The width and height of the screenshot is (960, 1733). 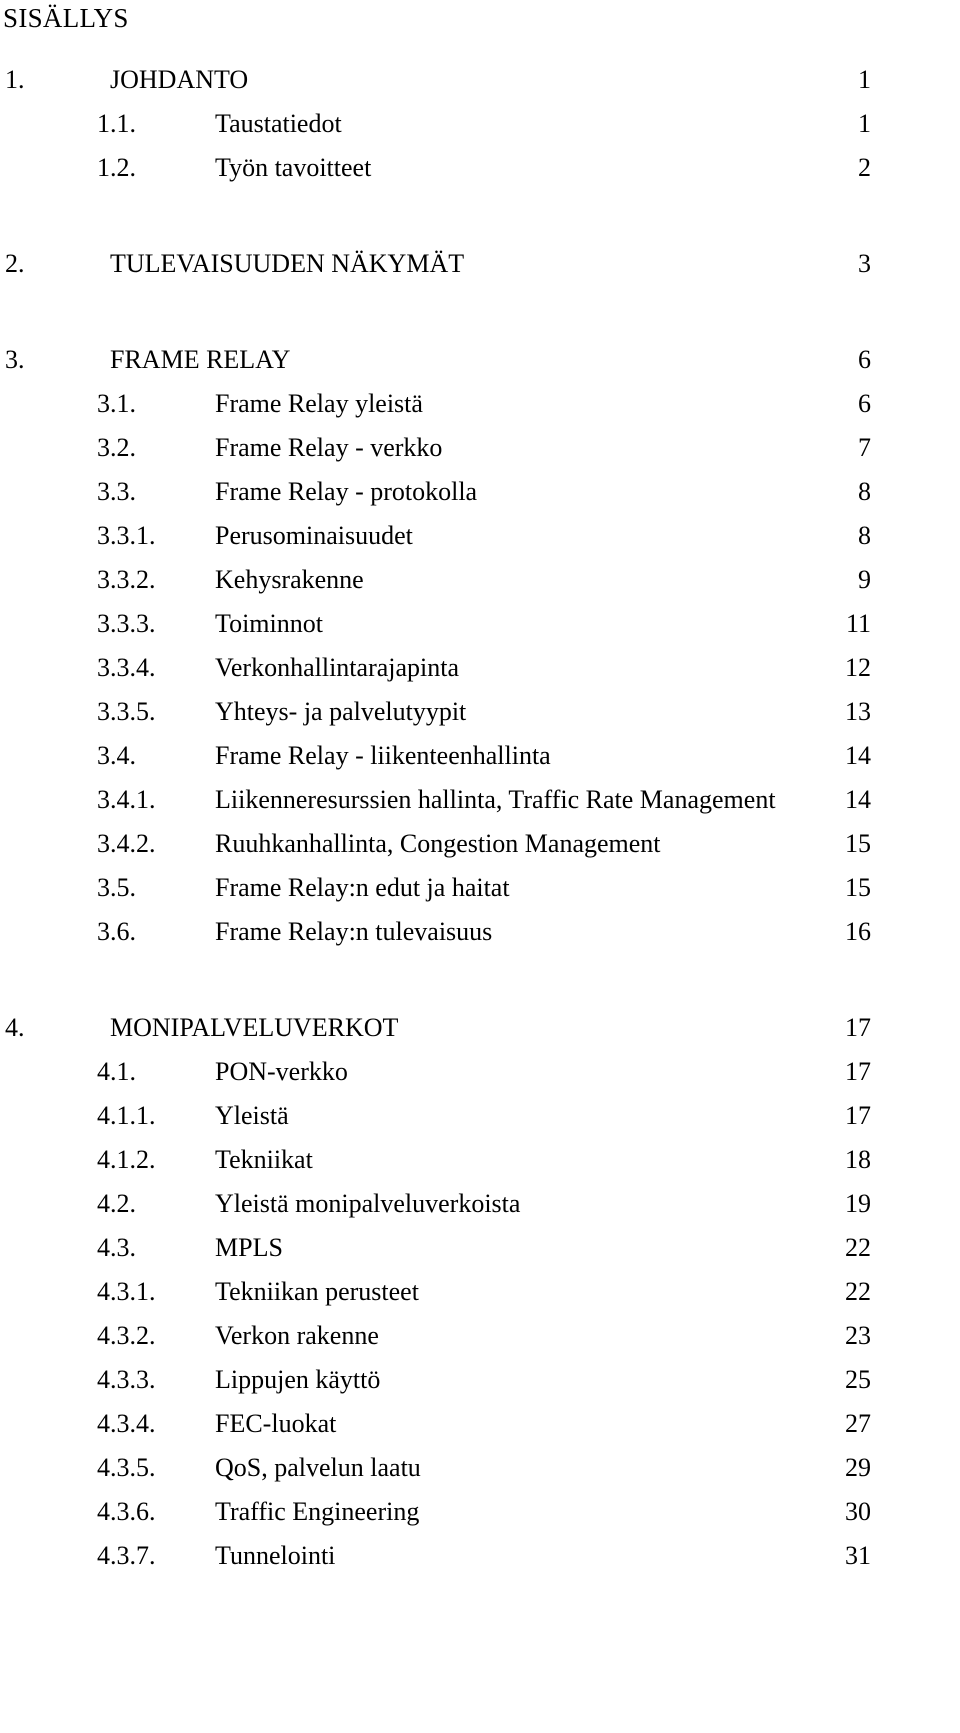 What do you see at coordinates (864, 579) in the screenshot?
I see `toc-entry-page-number: 9` at bounding box center [864, 579].